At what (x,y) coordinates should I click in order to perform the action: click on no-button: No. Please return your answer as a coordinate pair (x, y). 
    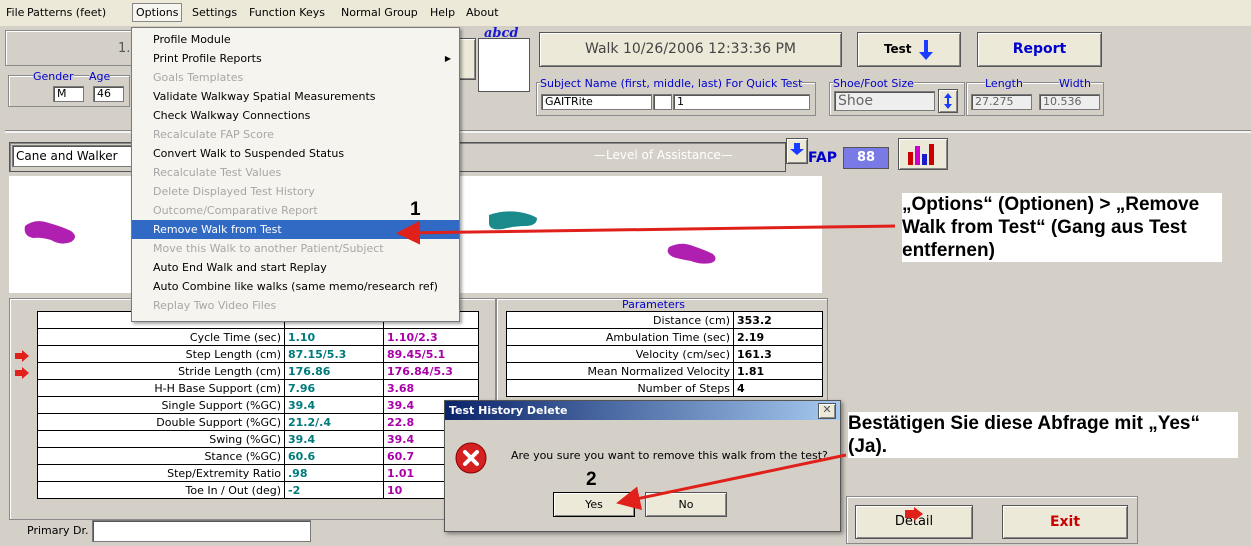
    Looking at the image, I should click on (686, 504).